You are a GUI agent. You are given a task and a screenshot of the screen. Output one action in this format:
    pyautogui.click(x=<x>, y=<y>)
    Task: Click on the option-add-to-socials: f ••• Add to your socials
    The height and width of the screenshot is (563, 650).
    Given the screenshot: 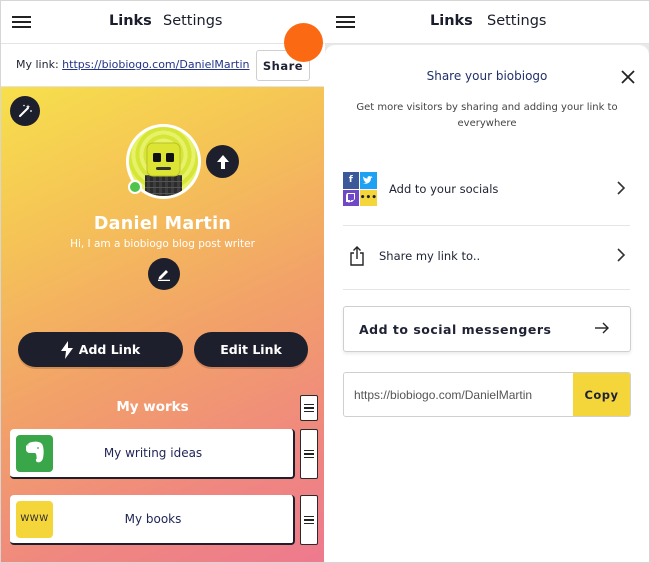 What is the action you would take?
    pyautogui.click(x=486, y=189)
    